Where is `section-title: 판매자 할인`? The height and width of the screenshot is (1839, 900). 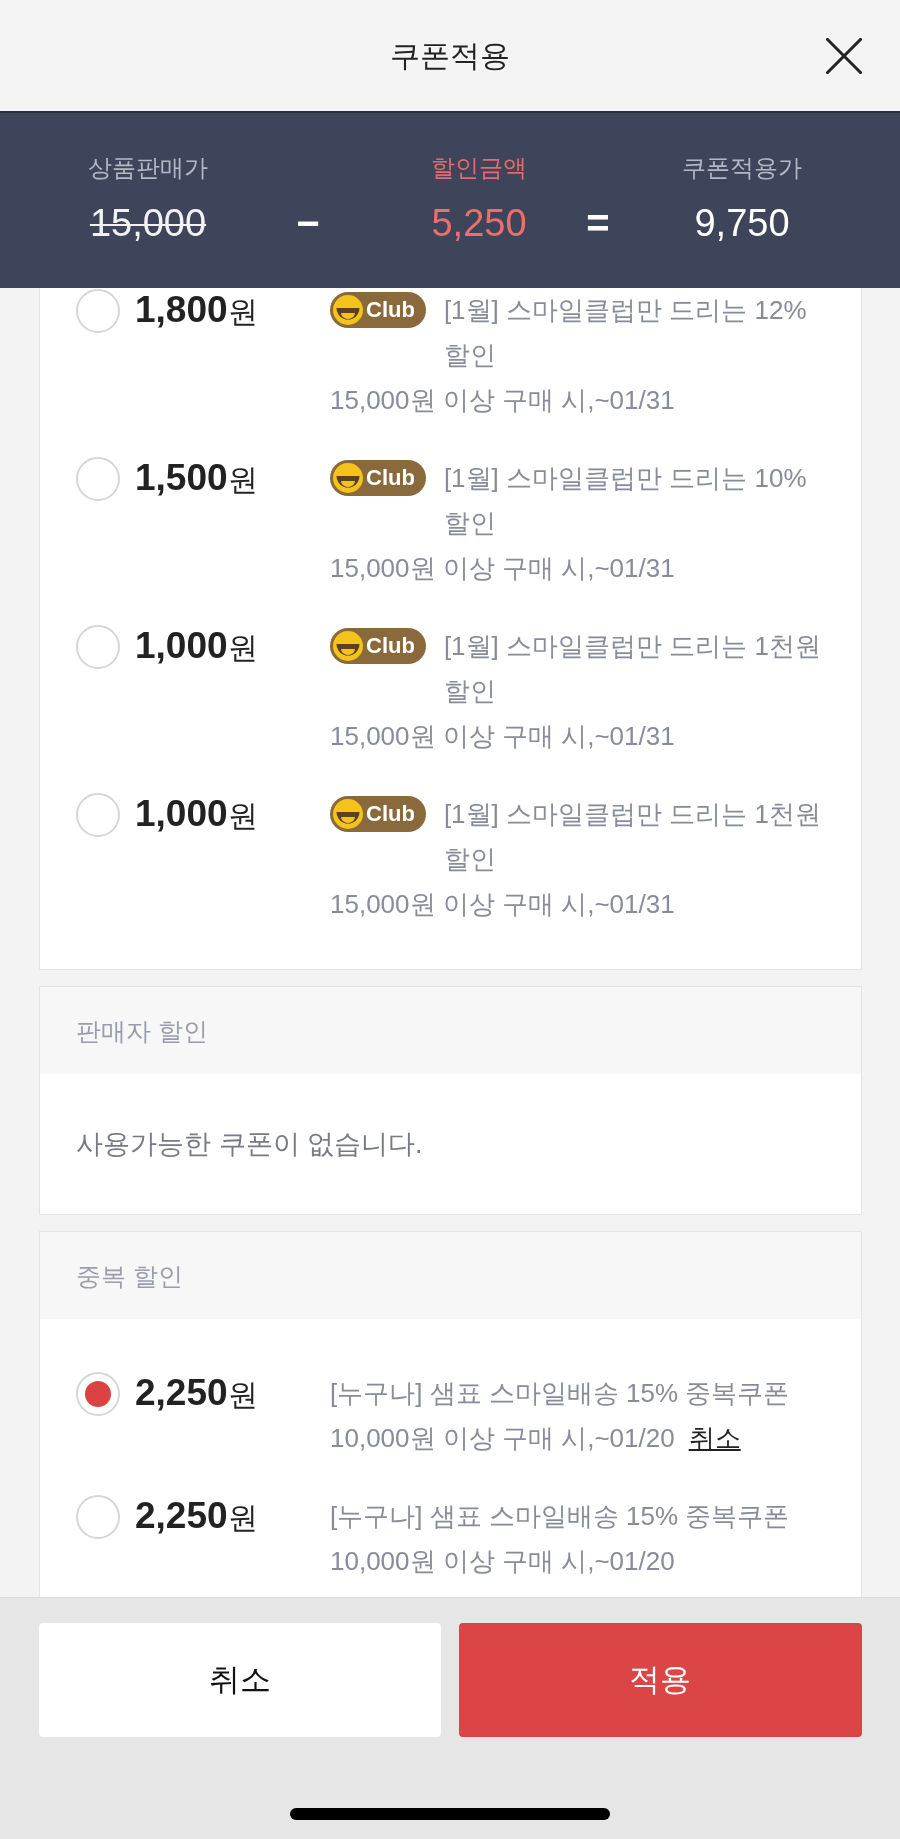 section-title: 판매자 할인 is located at coordinates (142, 1031).